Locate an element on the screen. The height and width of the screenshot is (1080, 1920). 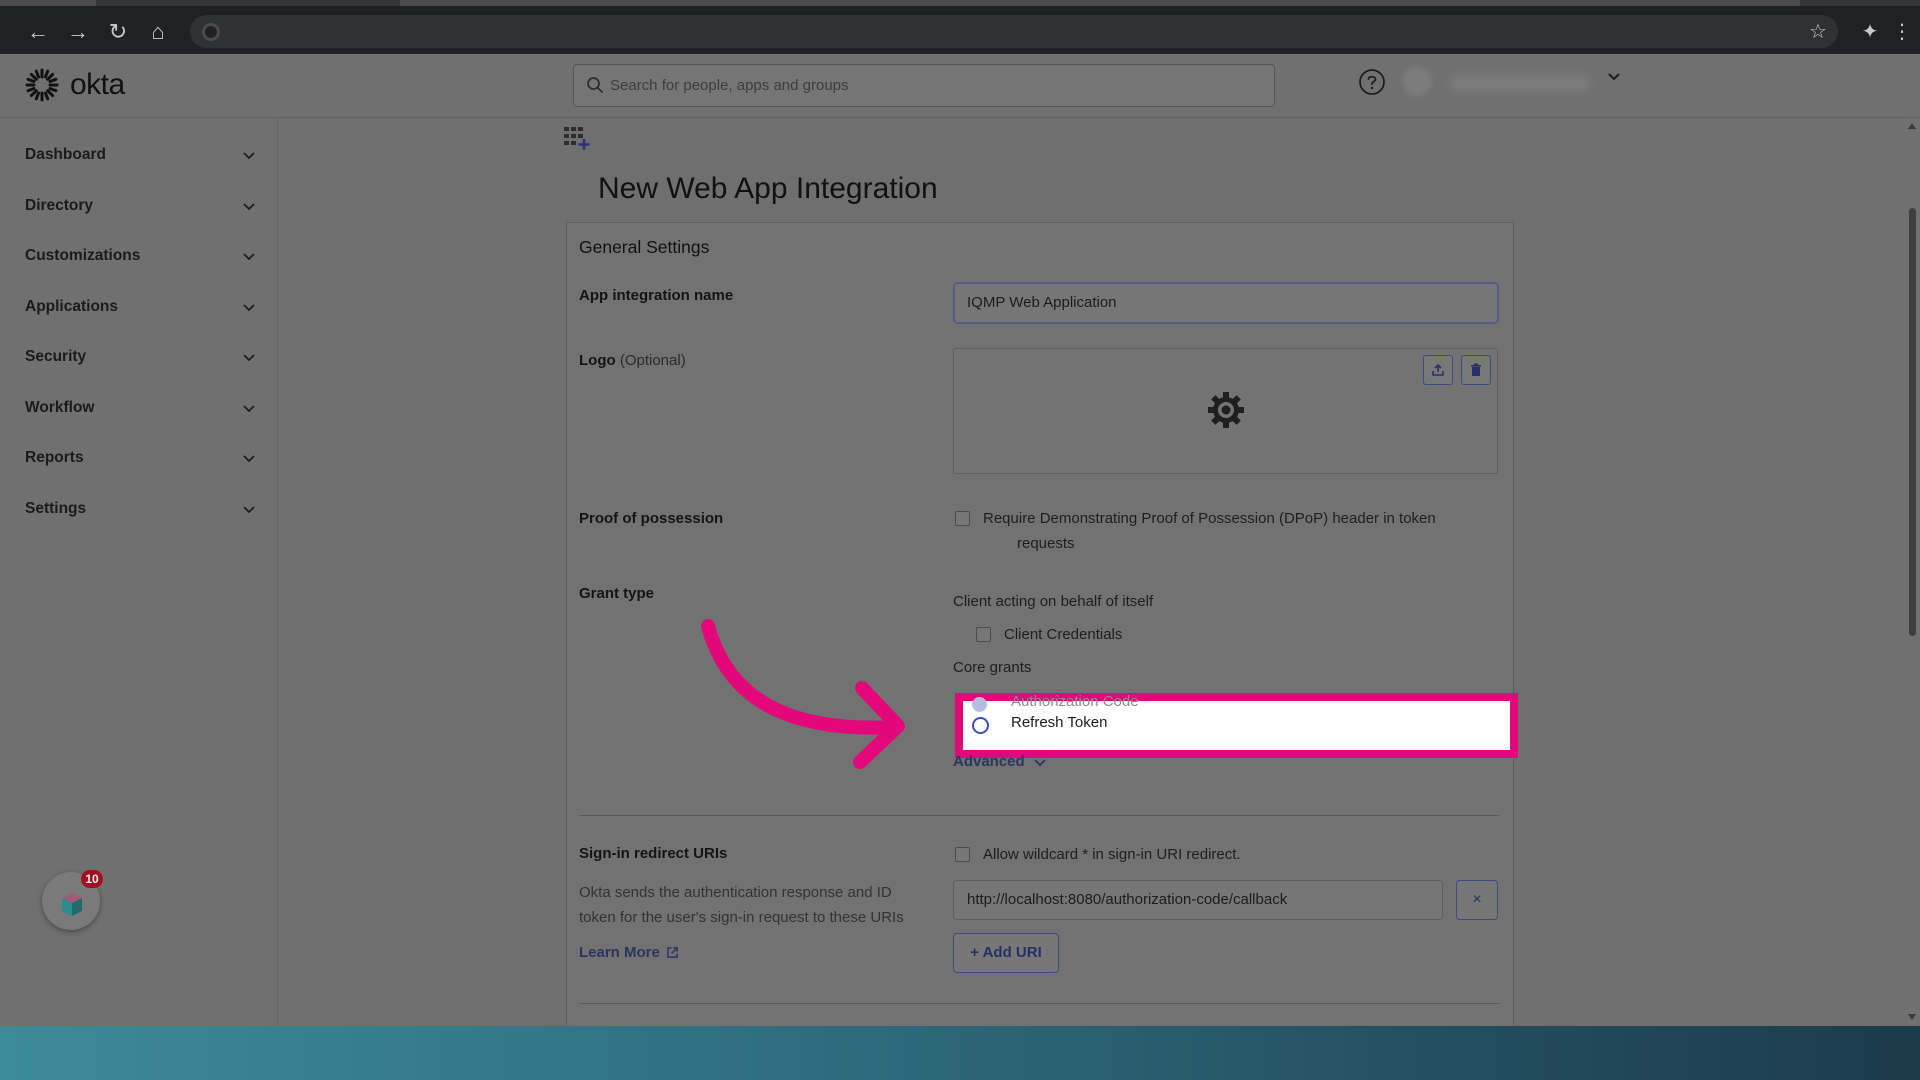
redirect-label: Sign-in redirect URIs is located at coordinates (653, 853).